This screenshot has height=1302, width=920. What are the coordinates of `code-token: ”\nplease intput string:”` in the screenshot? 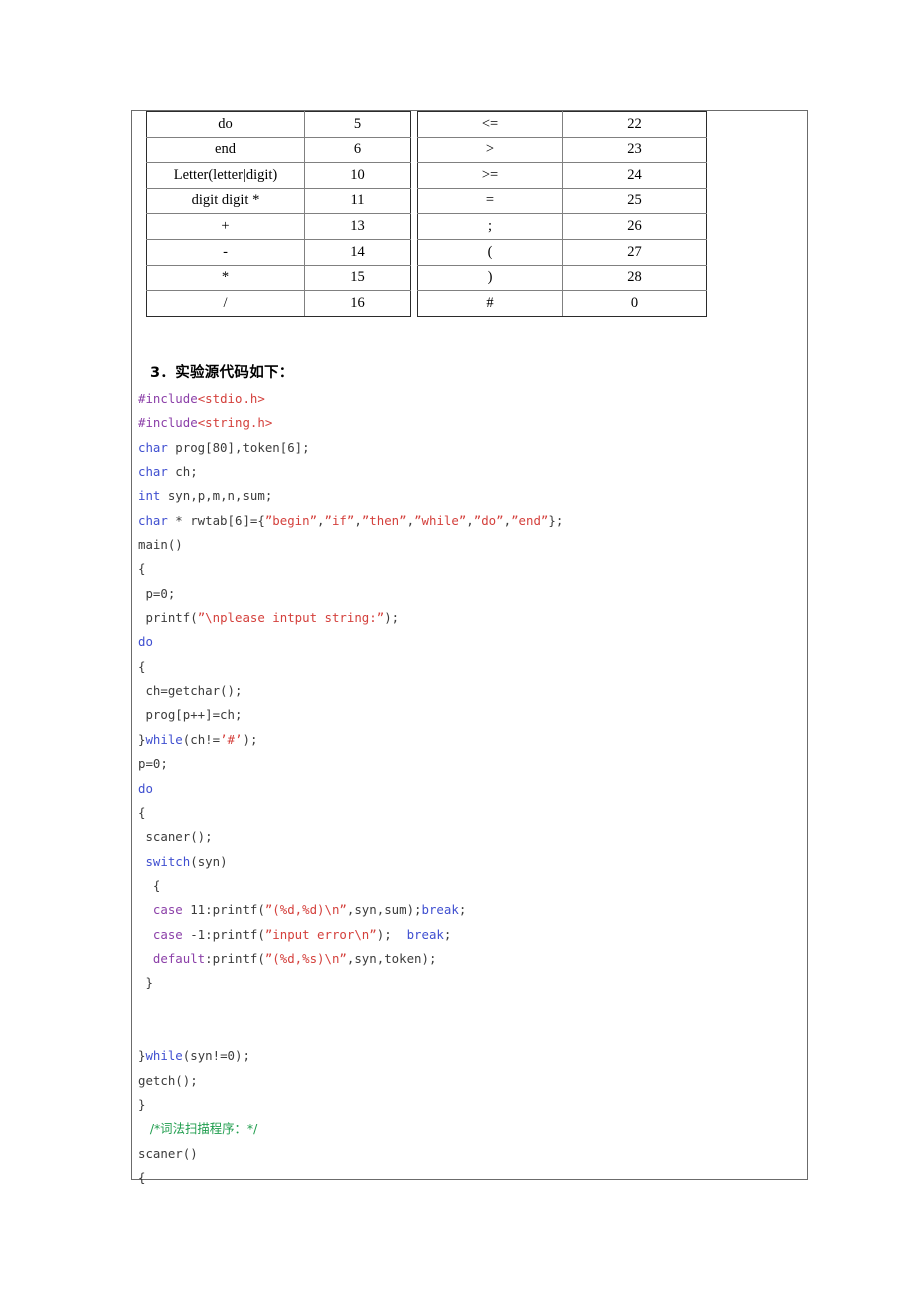 It's located at (291, 618).